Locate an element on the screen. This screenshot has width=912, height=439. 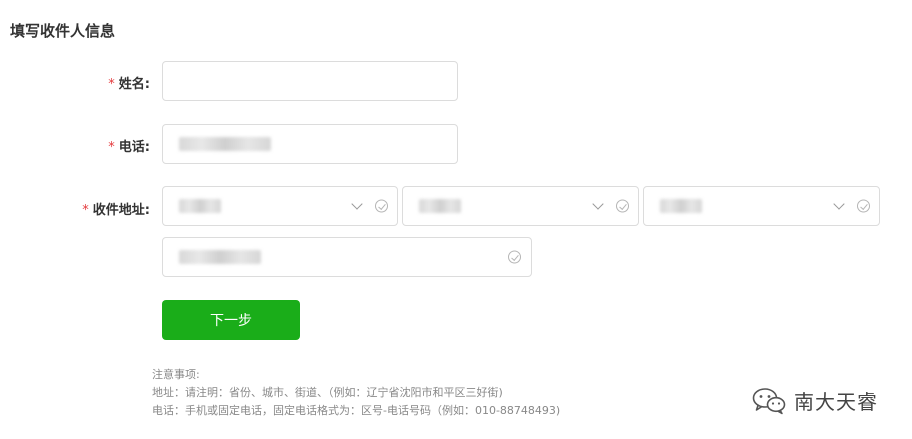
phone-field is located at coordinates (310, 144).